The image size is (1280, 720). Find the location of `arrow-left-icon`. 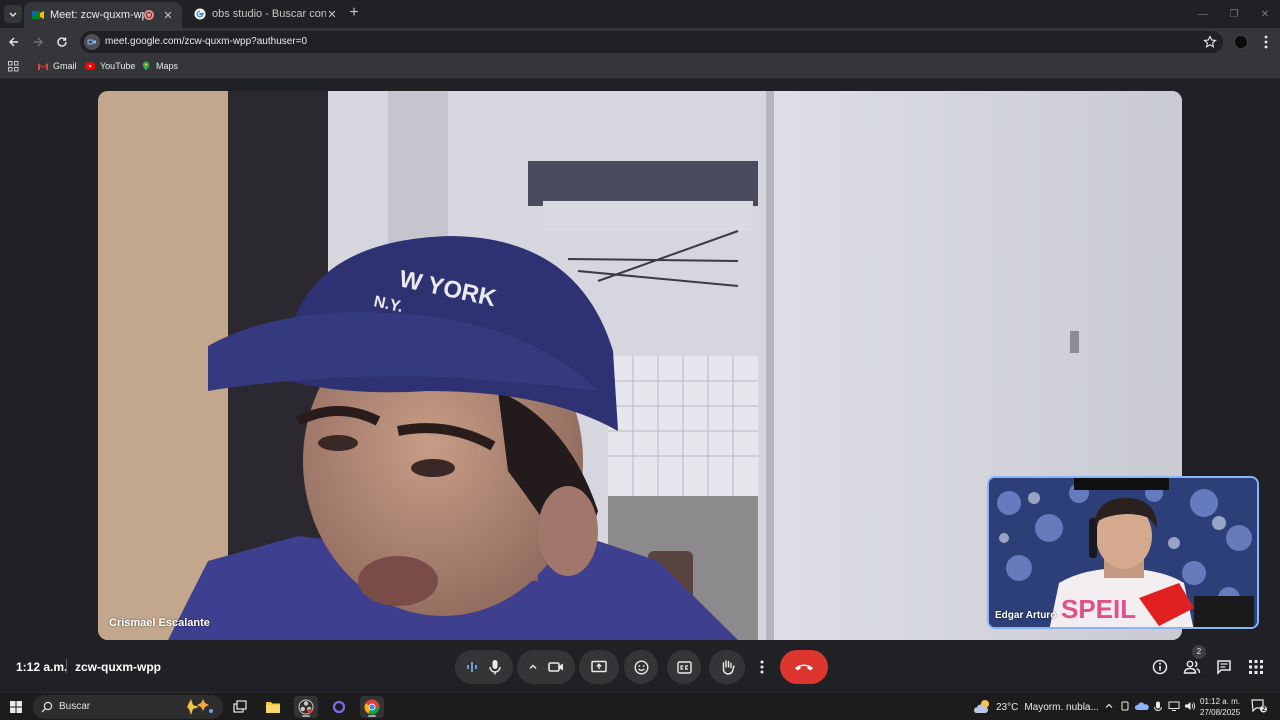

arrow-left-icon is located at coordinates (14, 42).